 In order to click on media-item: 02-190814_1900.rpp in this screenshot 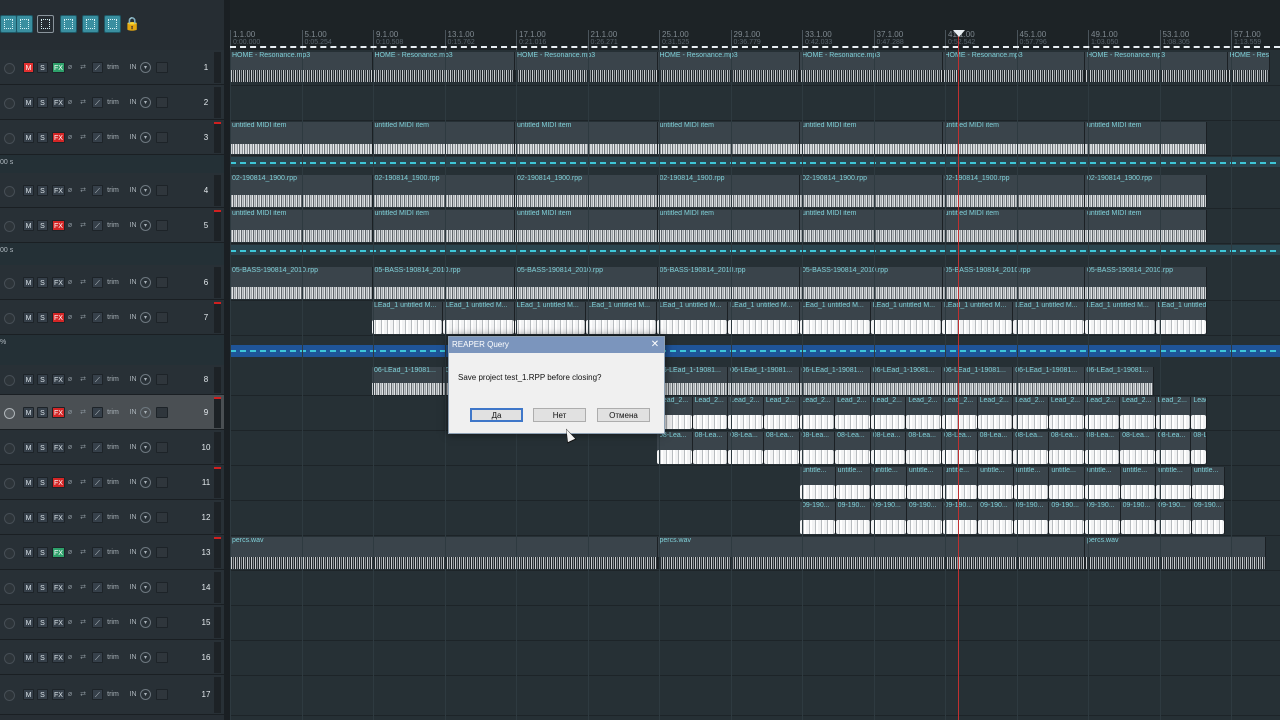, I will do `click(586, 191)`.